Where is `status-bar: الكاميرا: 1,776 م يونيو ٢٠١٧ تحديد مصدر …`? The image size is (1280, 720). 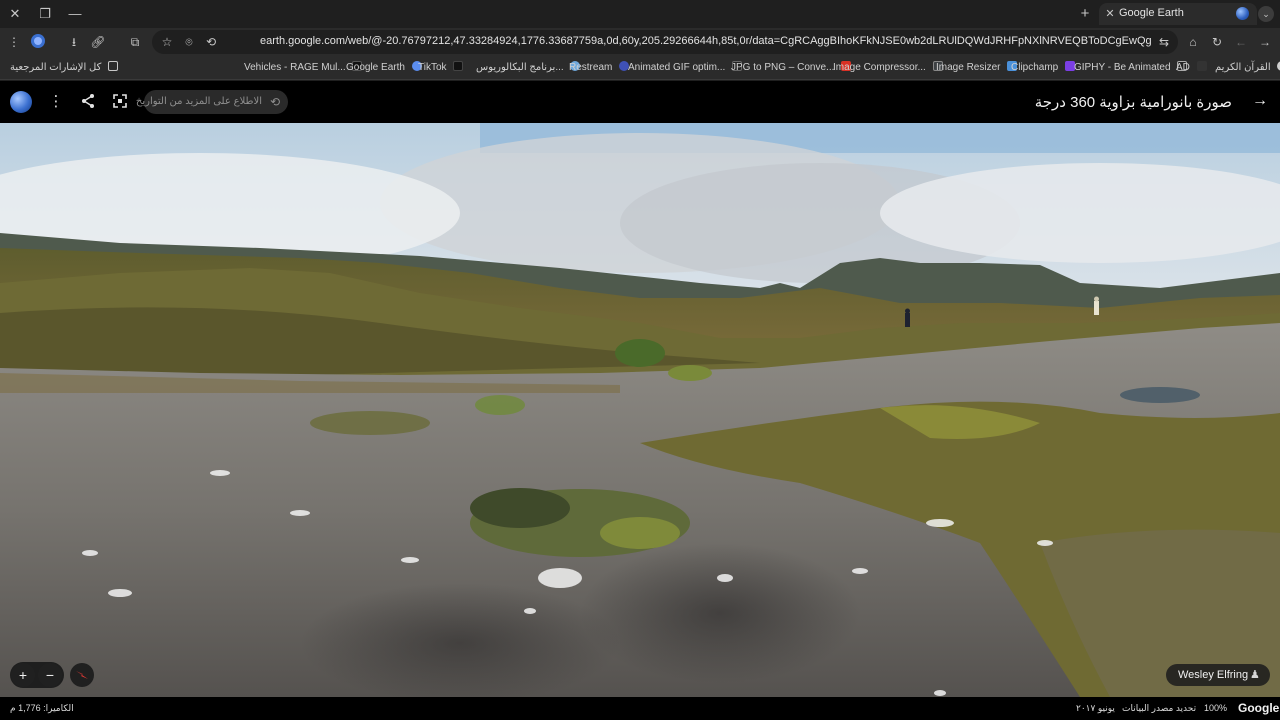
status-bar: الكاميرا: 1,776 م يونيو ٢٠١٧ تحديد مصدر … is located at coordinates (640, 708).